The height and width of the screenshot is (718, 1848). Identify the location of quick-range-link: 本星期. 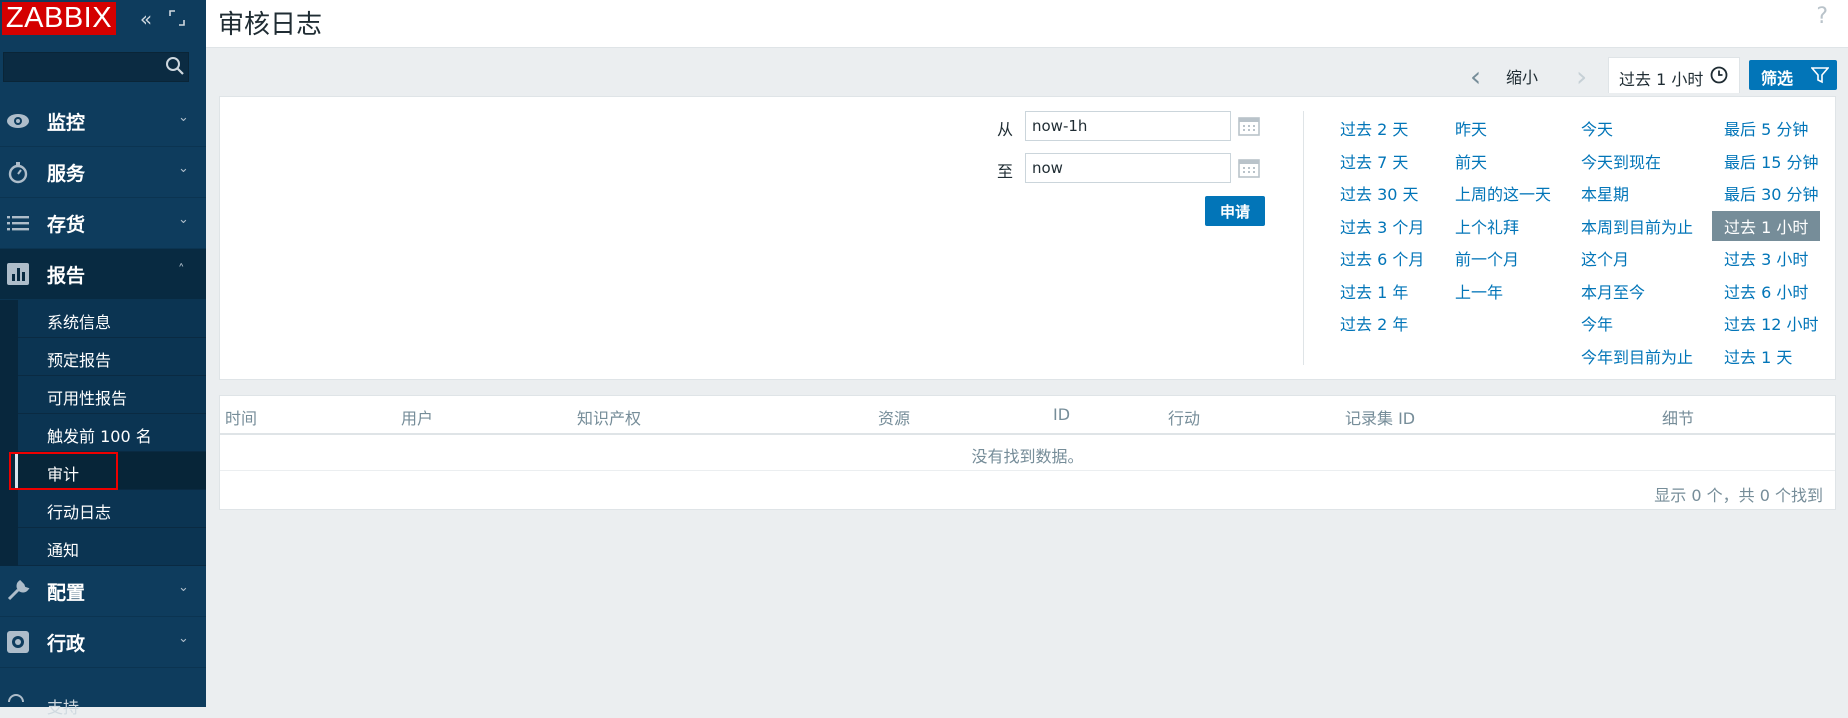
(1605, 193).